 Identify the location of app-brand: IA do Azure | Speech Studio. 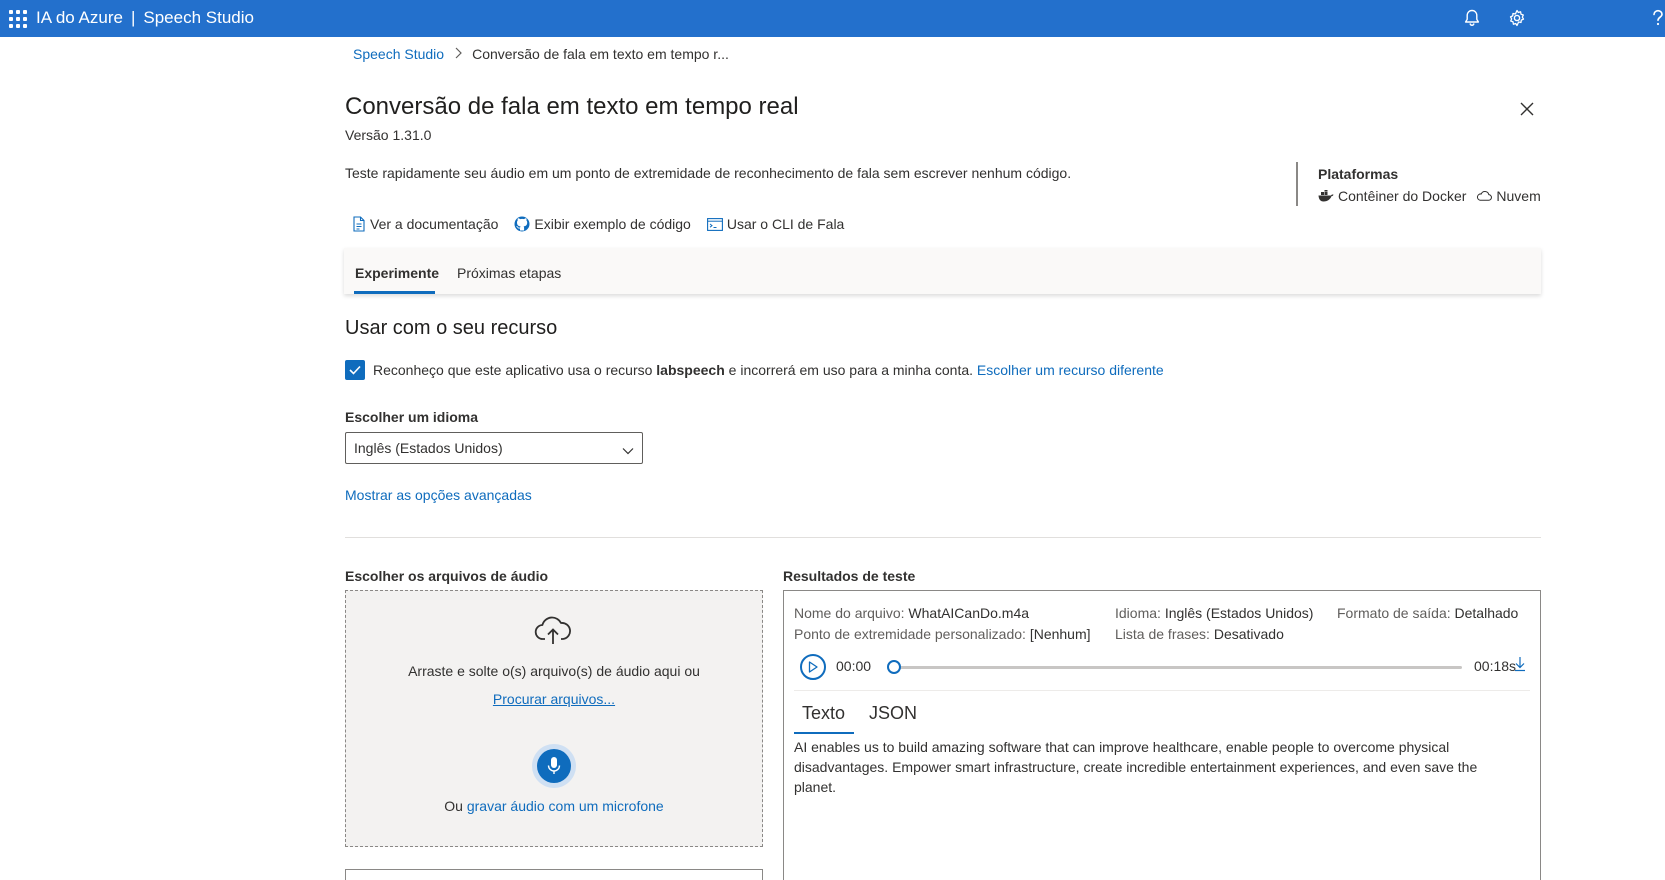
(145, 18).